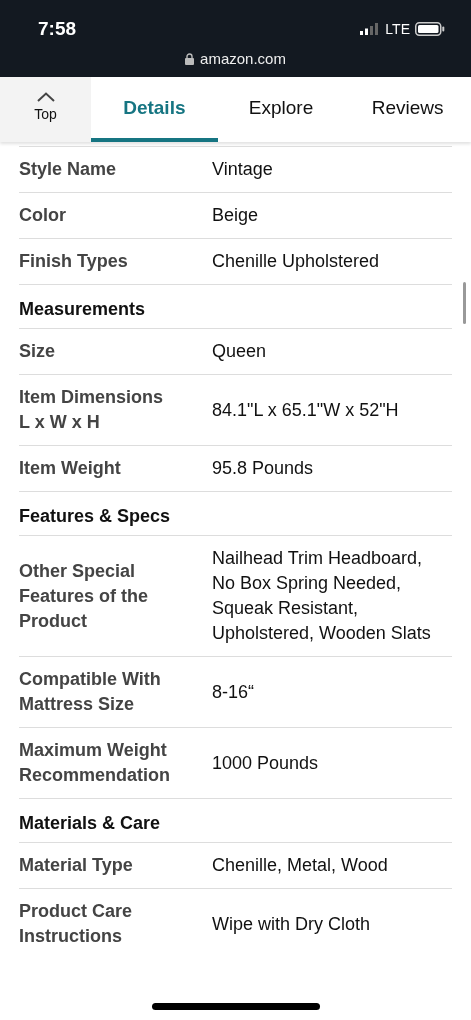  What do you see at coordinates (300, 865) in the screenshot?
I see `spec-value: Chenille, Metal, Wood` at bounding box center [300, 865].